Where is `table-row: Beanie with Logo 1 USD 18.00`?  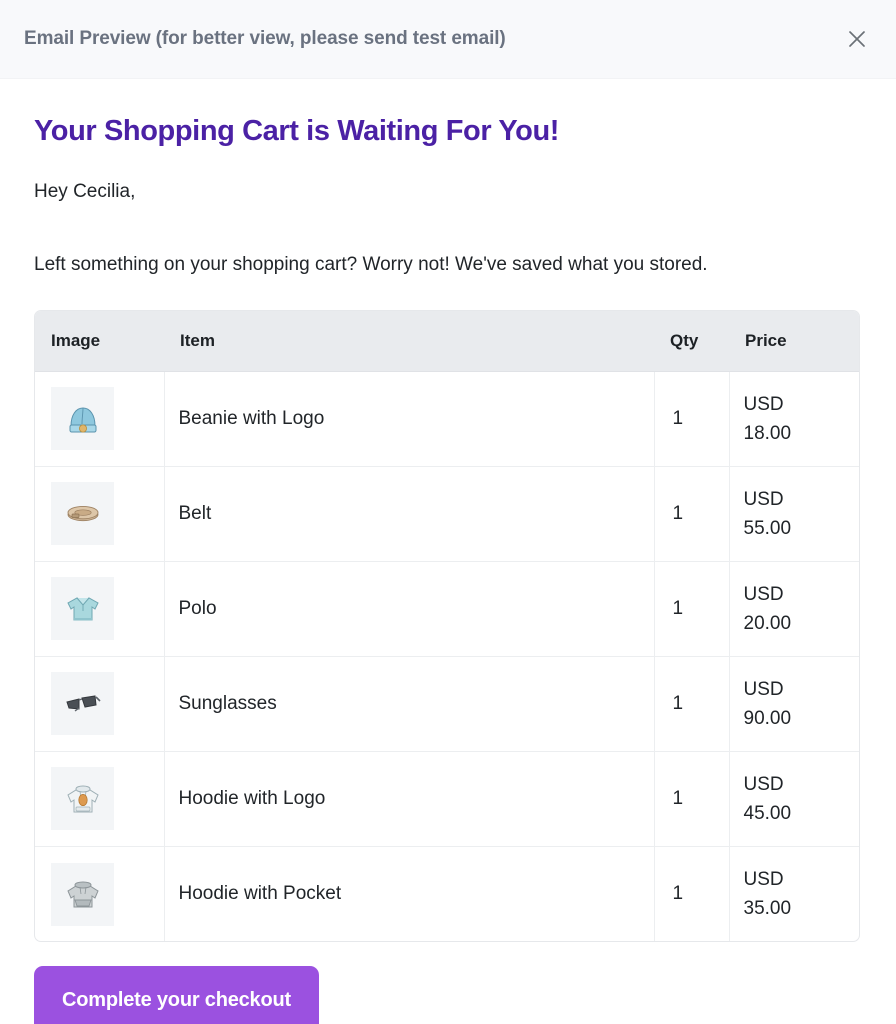 table-row: Beanie with Logo 1 USD 18.00 is located at coordinates (447, 419).